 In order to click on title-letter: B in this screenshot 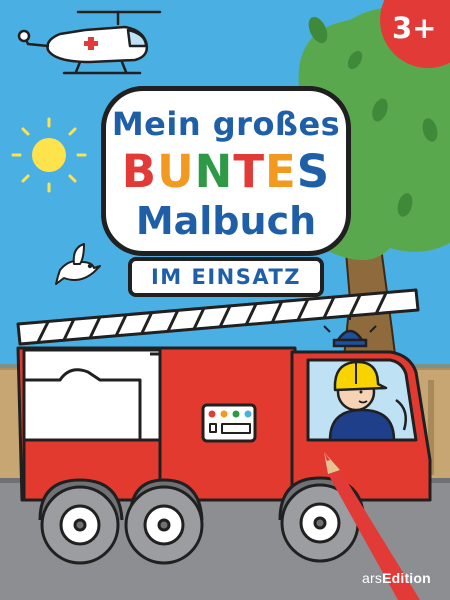, I will do `click(139, 171)`.